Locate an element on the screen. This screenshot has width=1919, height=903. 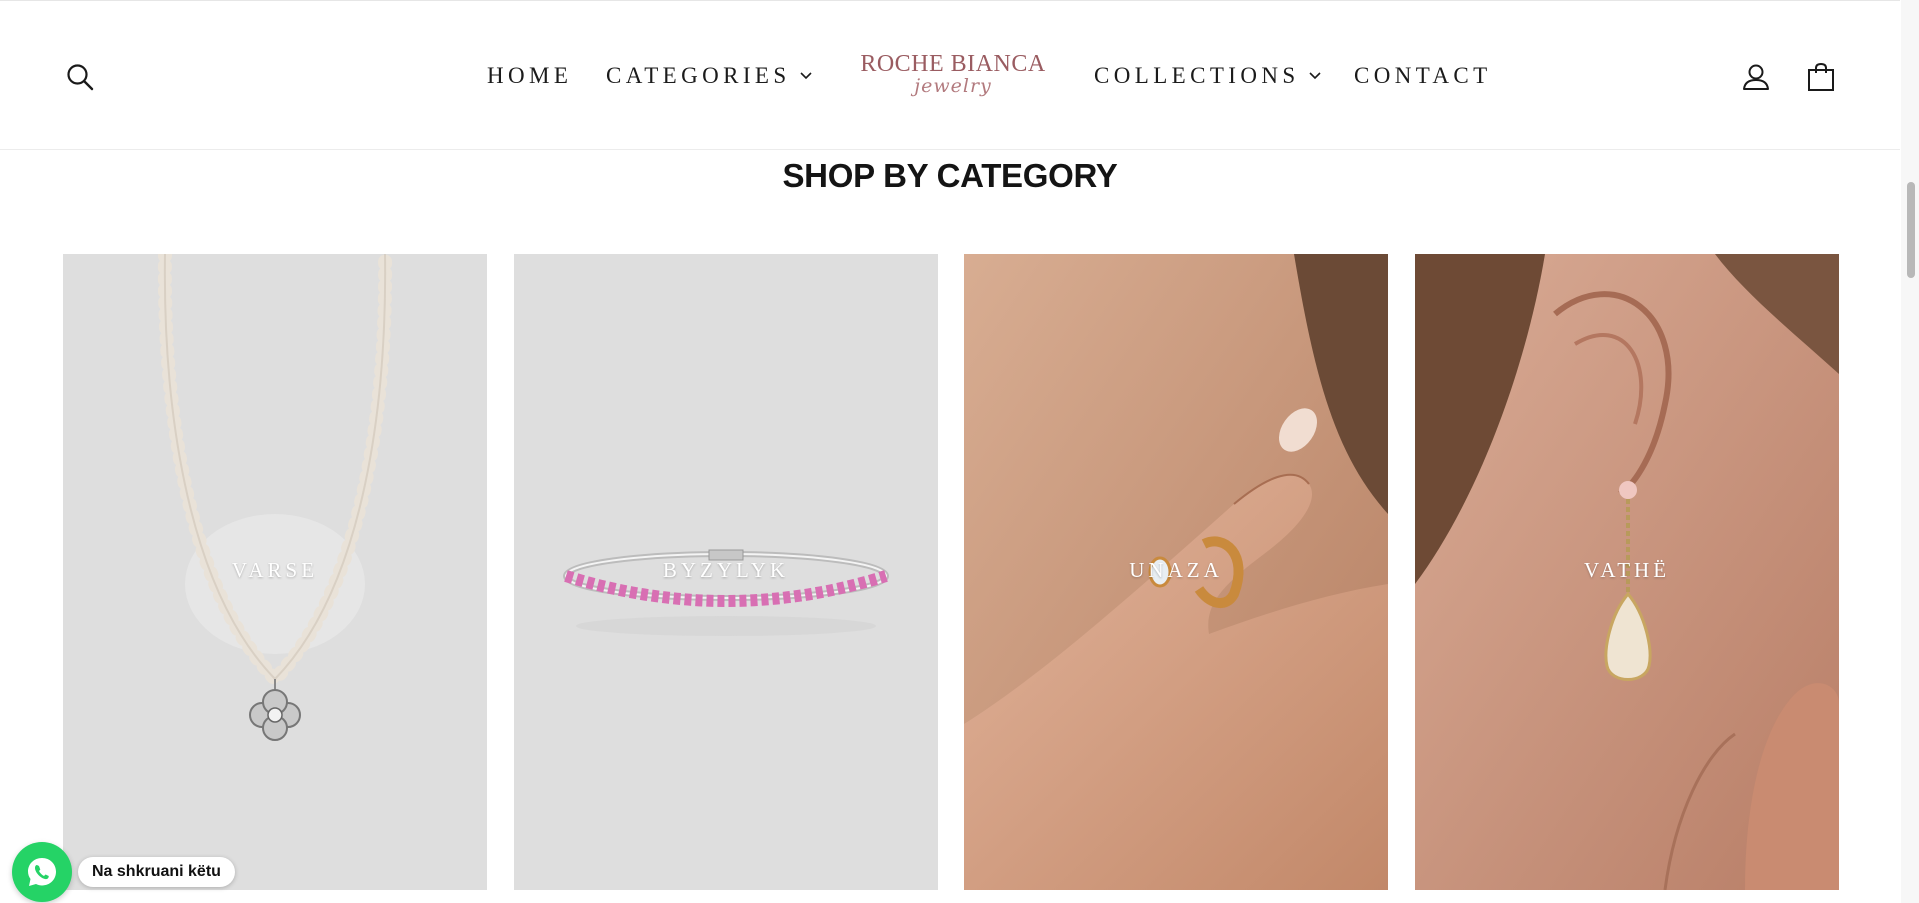
category-label: UNAZA is located at coordinates (1176, 570).